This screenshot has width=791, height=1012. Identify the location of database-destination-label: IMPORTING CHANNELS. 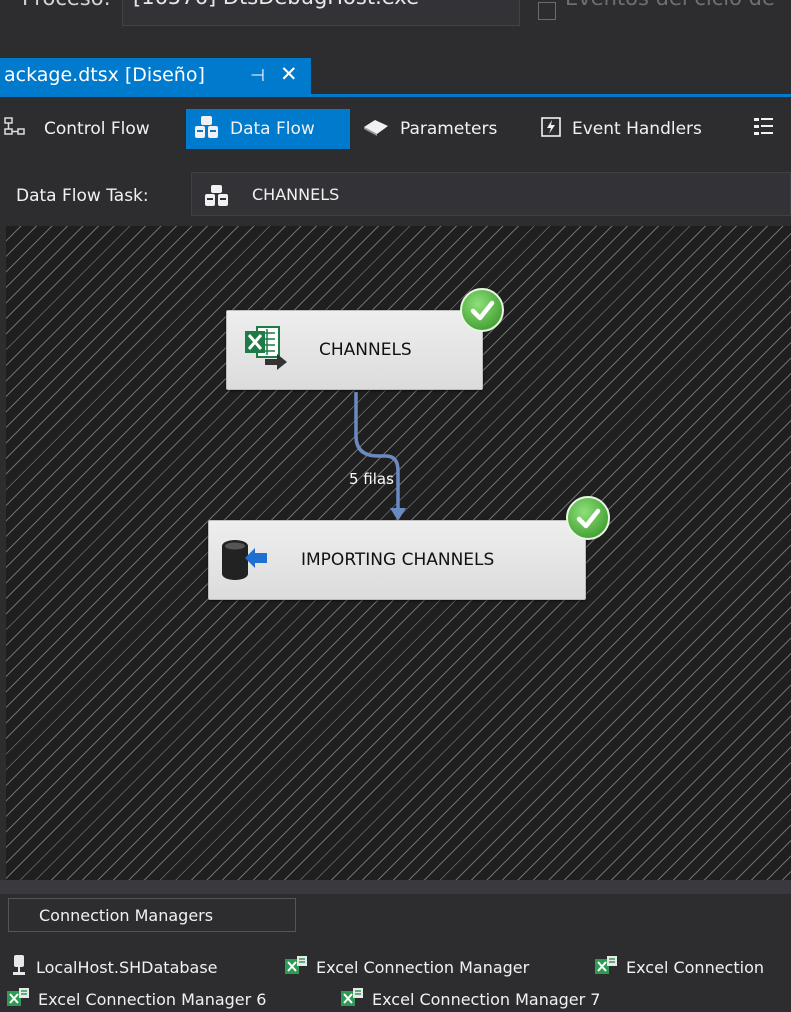
(398, 560).